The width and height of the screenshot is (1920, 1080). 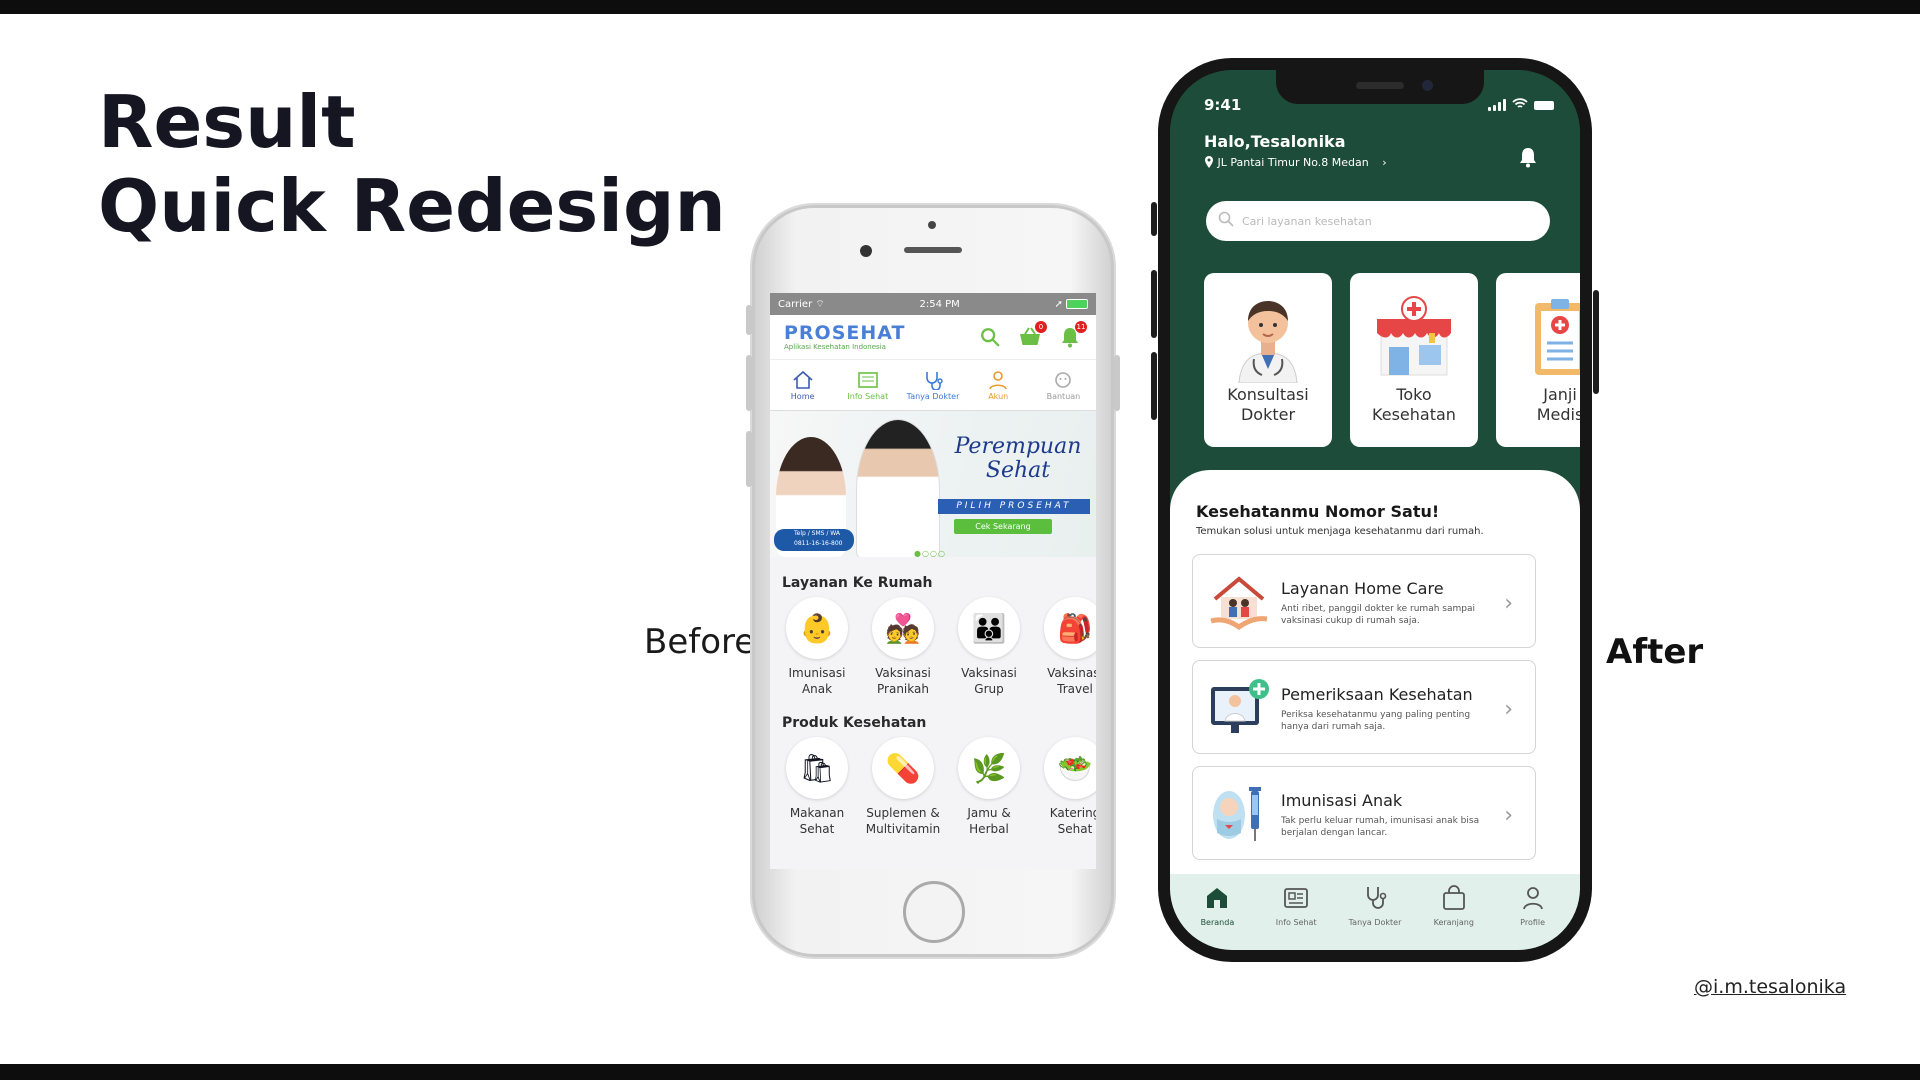 What do you see at coordinates (820, 304) in the screenshot?
I see `wifi-icon: ⌔` at bounding box center [820, 304].